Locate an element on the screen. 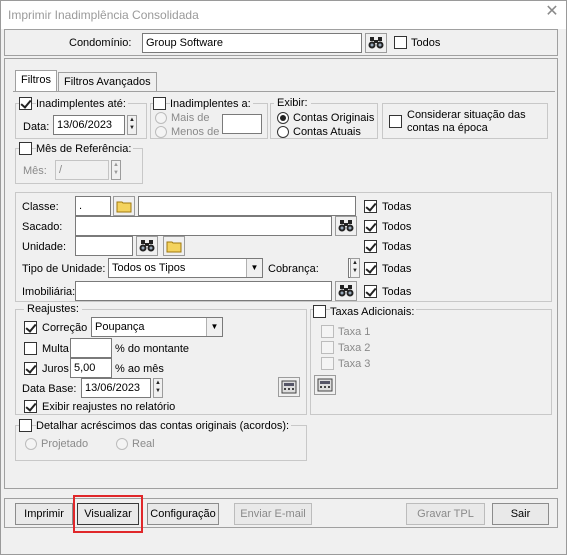 The width and height of the screenshot is (567, 555). juros-input: 5,00 is located at coordinates (91, 368).